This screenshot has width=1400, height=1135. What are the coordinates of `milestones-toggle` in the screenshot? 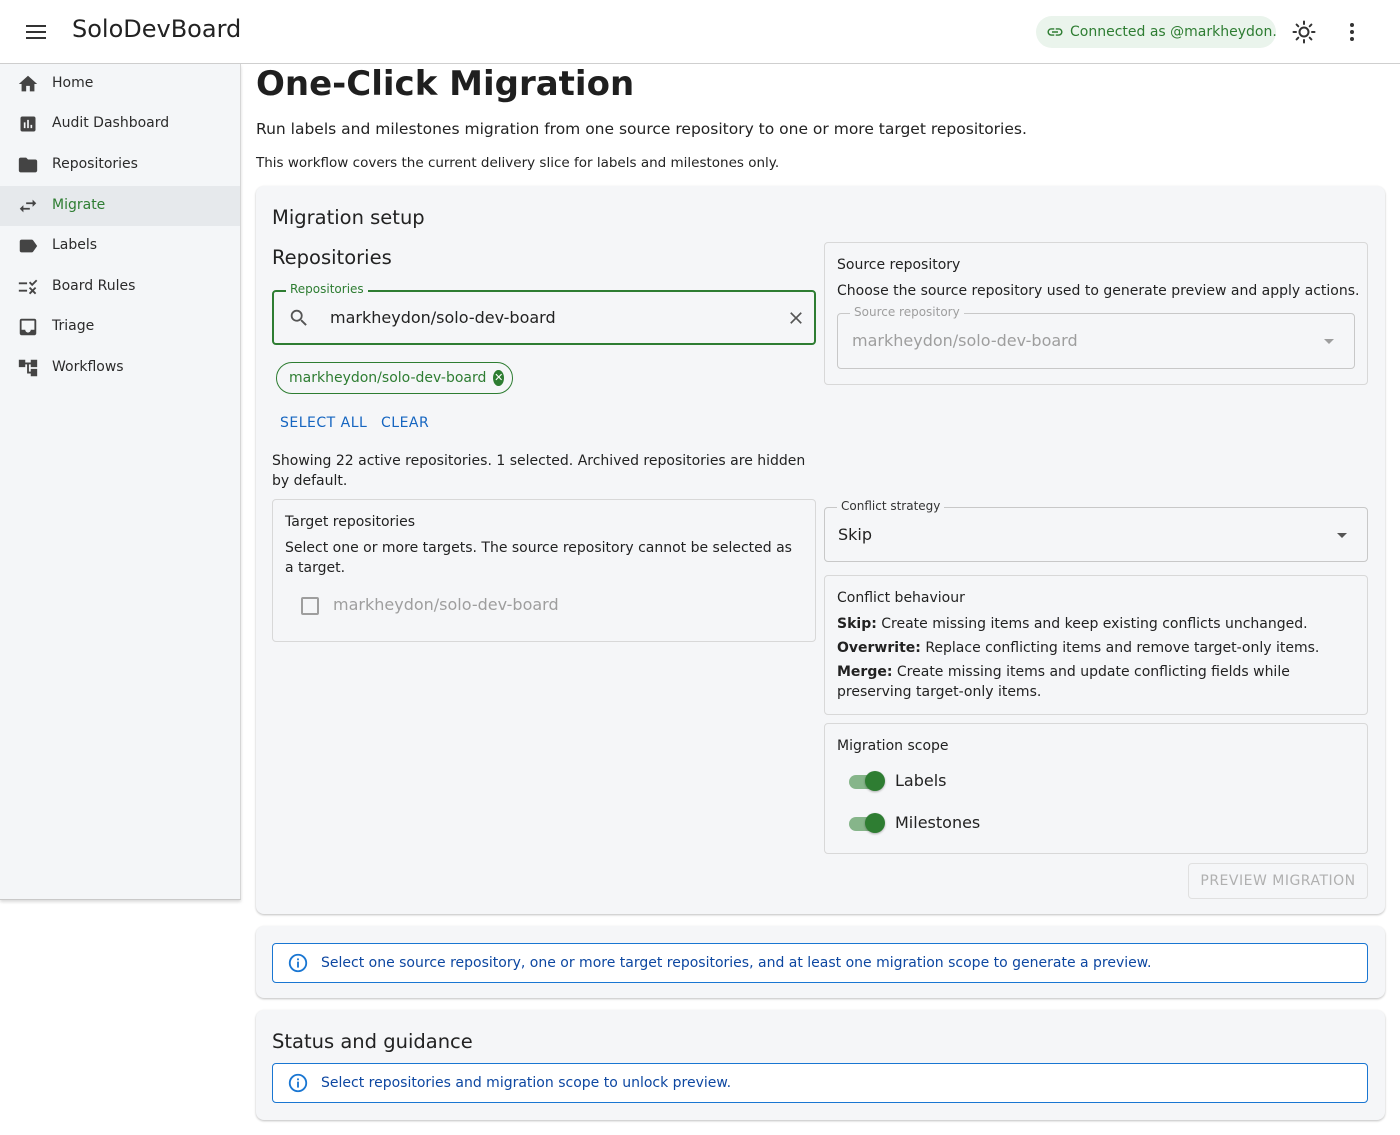 It's located at (867, 823).